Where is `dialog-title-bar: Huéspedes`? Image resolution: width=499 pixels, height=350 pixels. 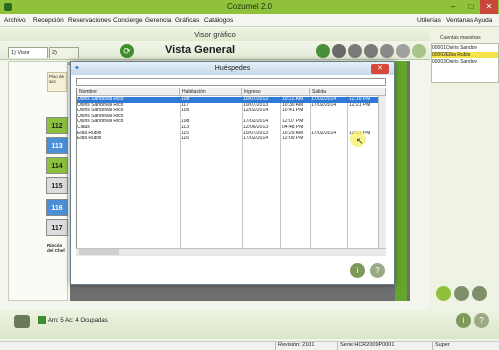 dialog-title-bar: Huéspedes is located at coordinates (232, 68).